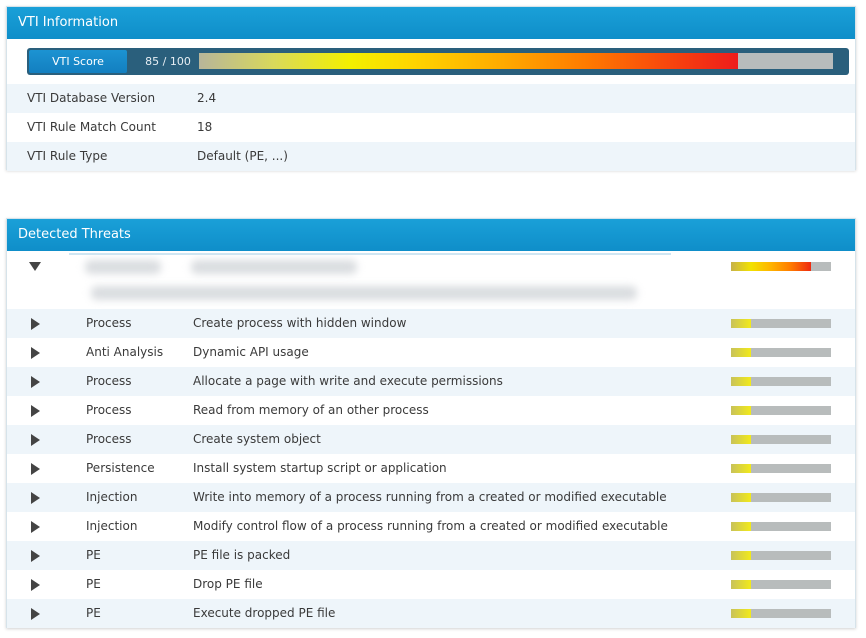  Describe the element at coordinates (120, 468) in the screenshot. I see `threat-category: Persistence` at that location.